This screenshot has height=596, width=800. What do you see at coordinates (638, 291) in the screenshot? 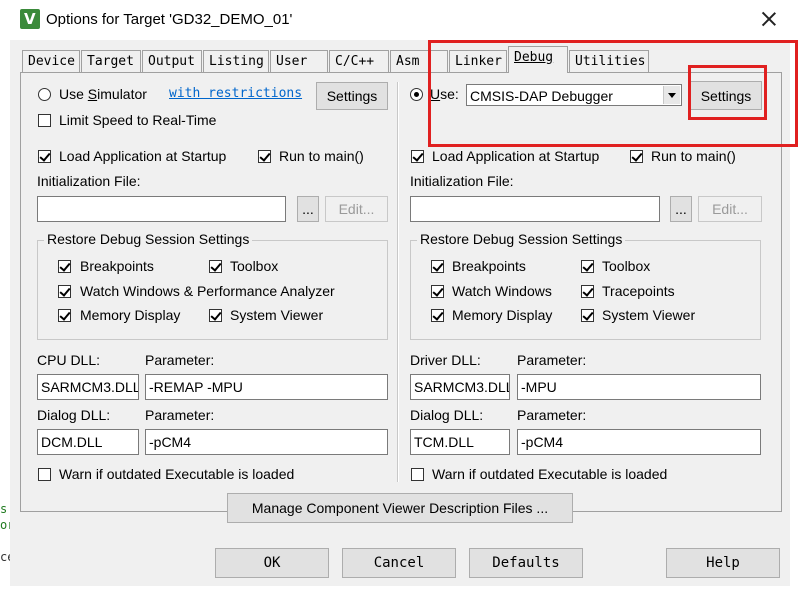
I see `tracepoints-label: Tracepoints` at bounding box center [638, 291].